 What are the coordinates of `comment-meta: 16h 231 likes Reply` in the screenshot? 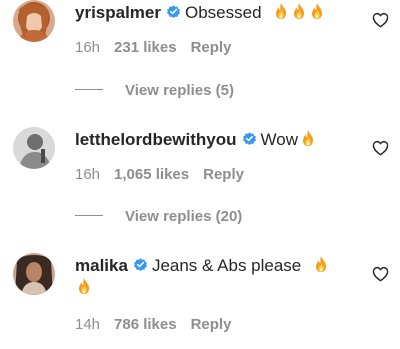 It's located at (160, 48).